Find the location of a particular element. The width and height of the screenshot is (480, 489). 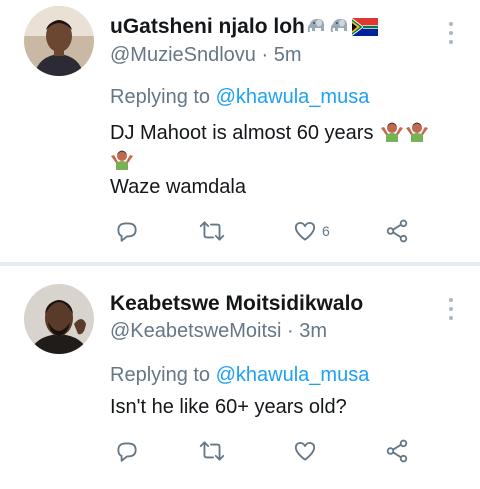

tweet-text-line: Isn't he like 60+ years old? is located at coordinates (228, 407).